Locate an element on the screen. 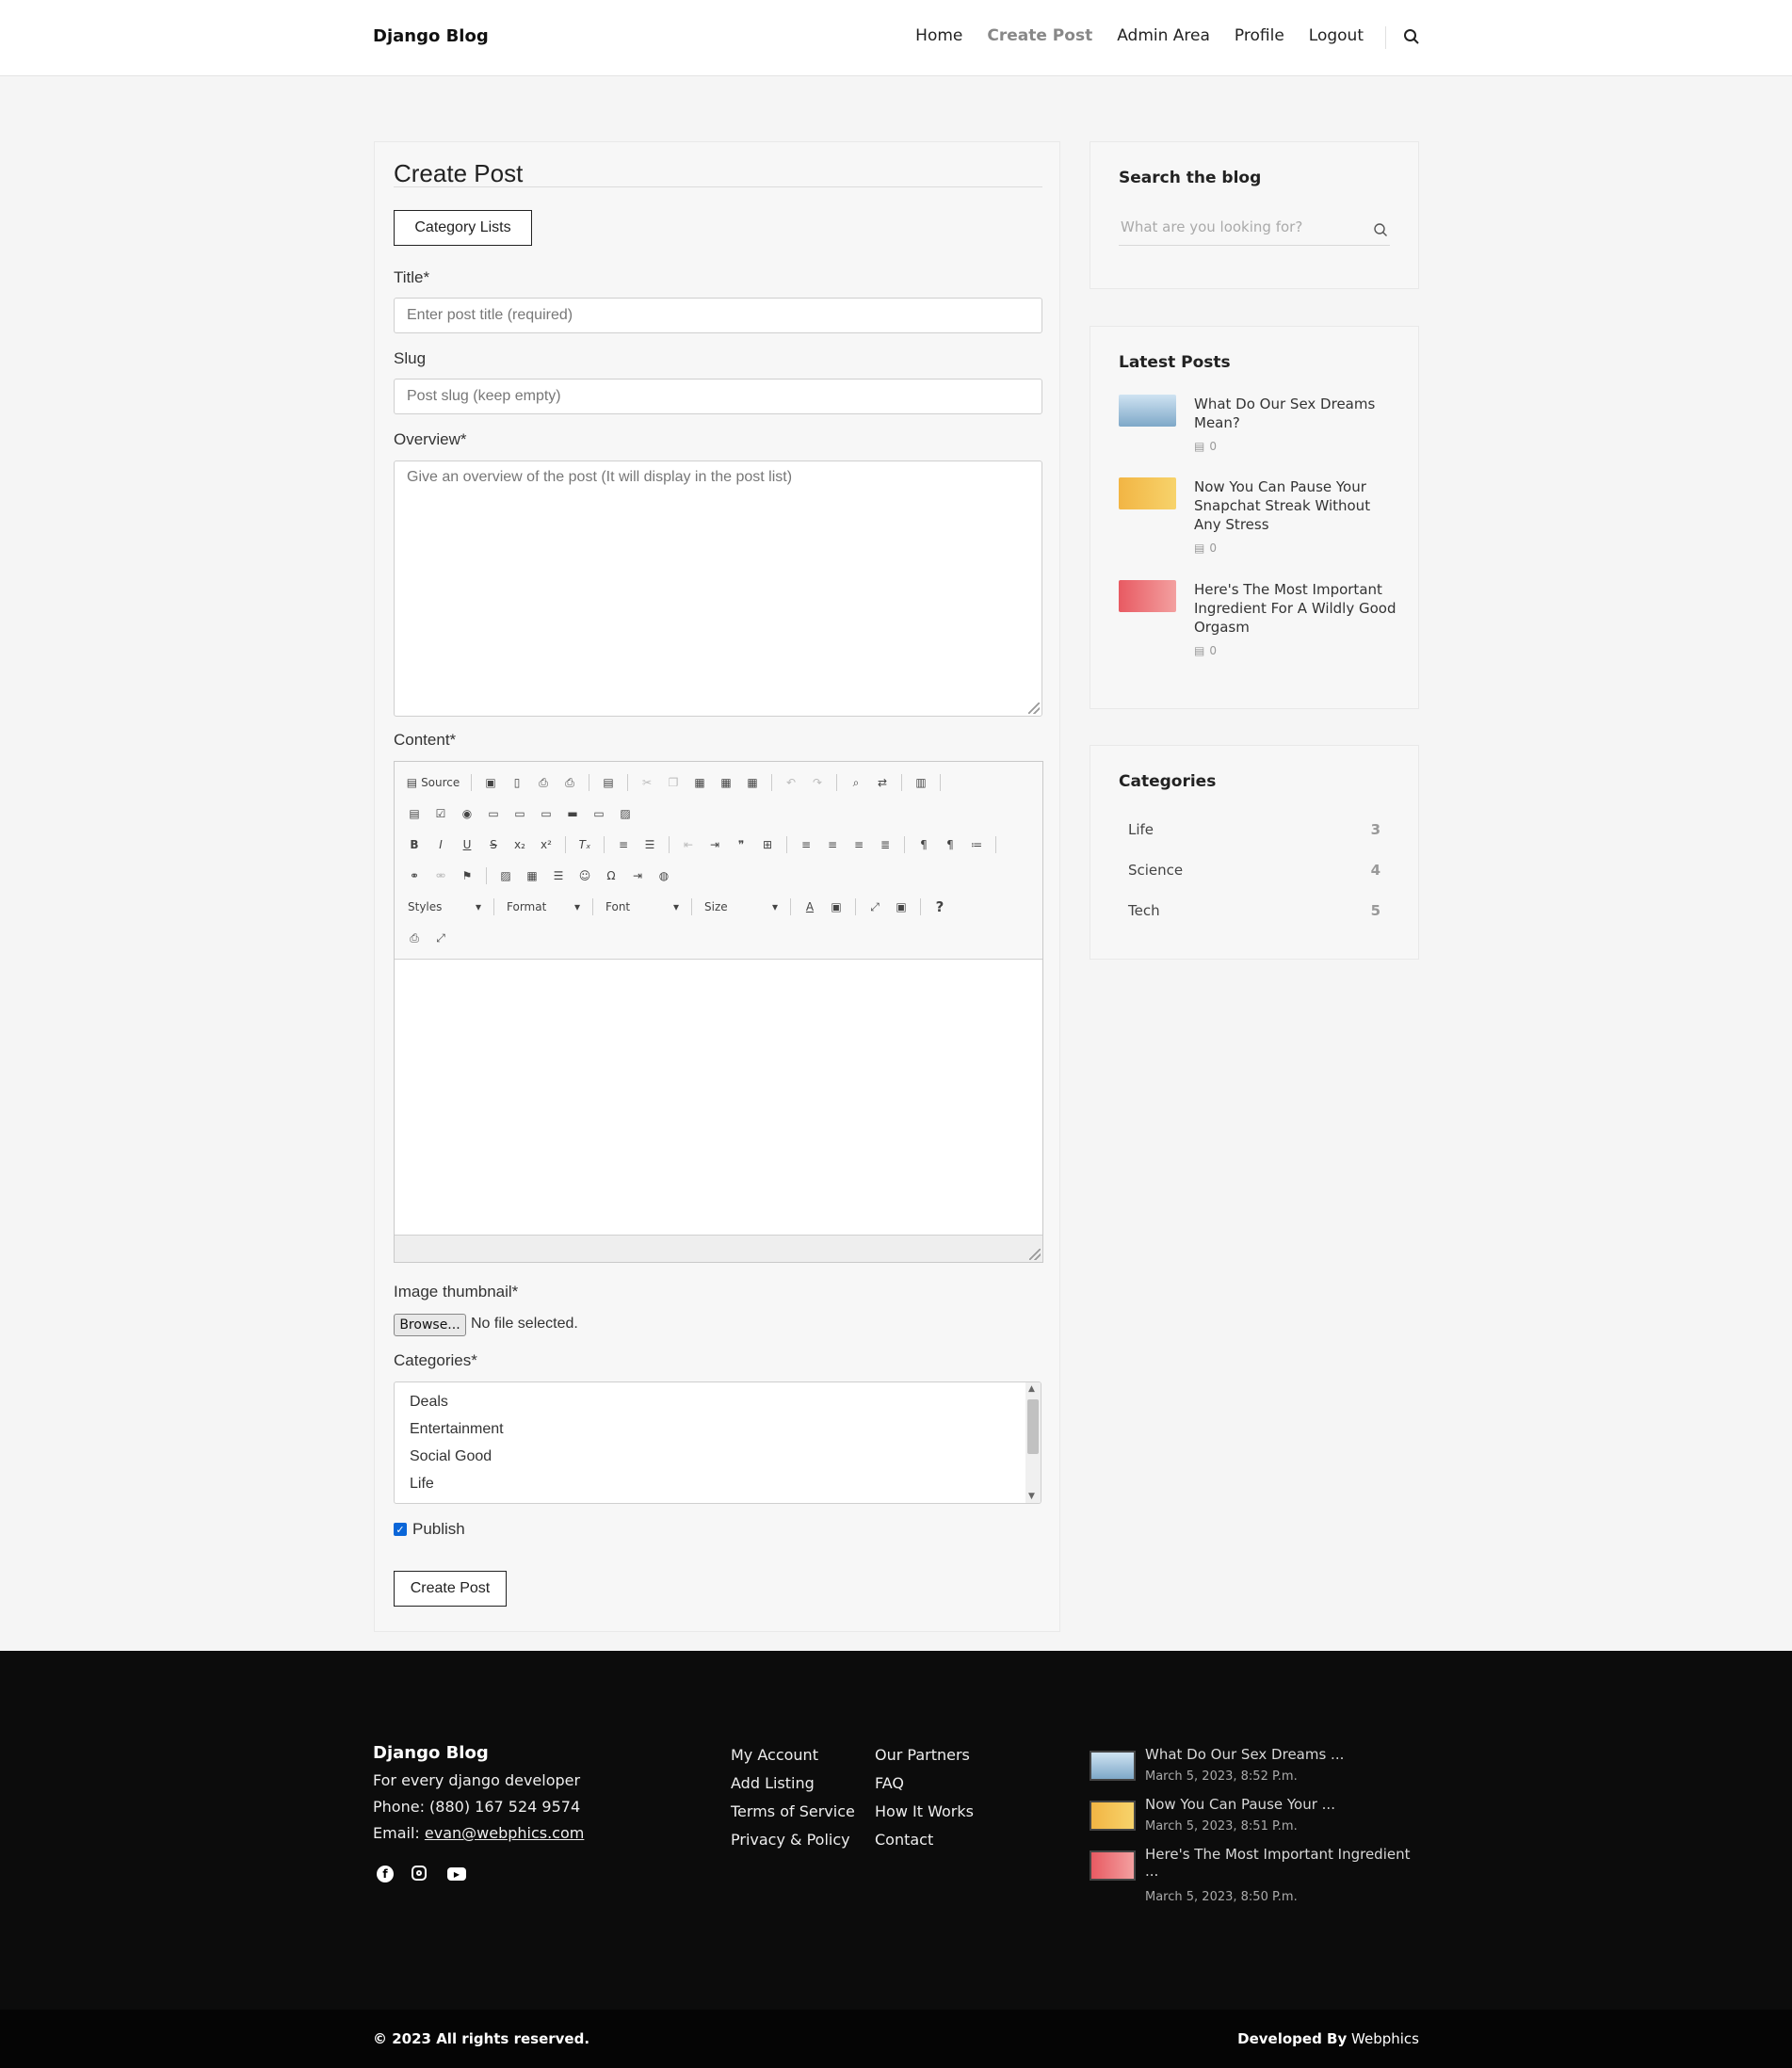  superscript-icon: x² is located at coordinates (546, 844).